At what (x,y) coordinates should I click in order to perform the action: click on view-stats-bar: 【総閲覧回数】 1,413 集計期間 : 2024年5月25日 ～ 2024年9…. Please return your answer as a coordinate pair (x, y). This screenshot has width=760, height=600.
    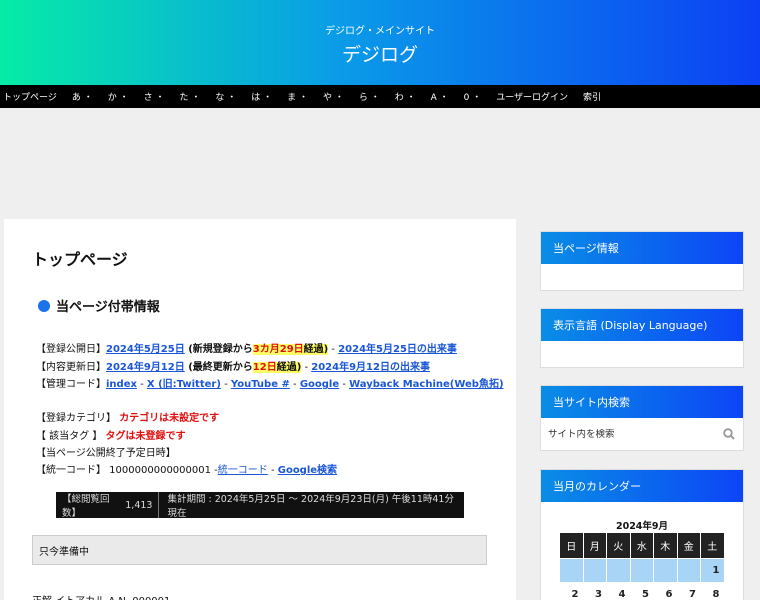
    Looking at the image, I should click on (260, 505).